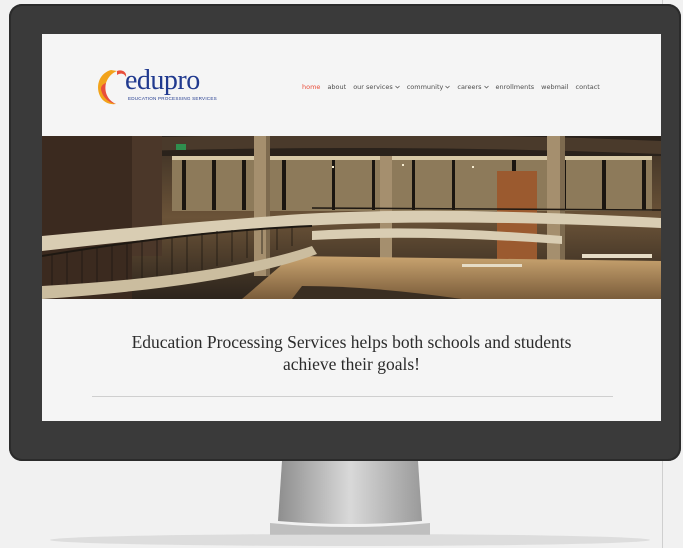 This screenshot has height=548, width=683. I want to click on hero-tagline-line-2: achieve their goals!, so click(351, 364).